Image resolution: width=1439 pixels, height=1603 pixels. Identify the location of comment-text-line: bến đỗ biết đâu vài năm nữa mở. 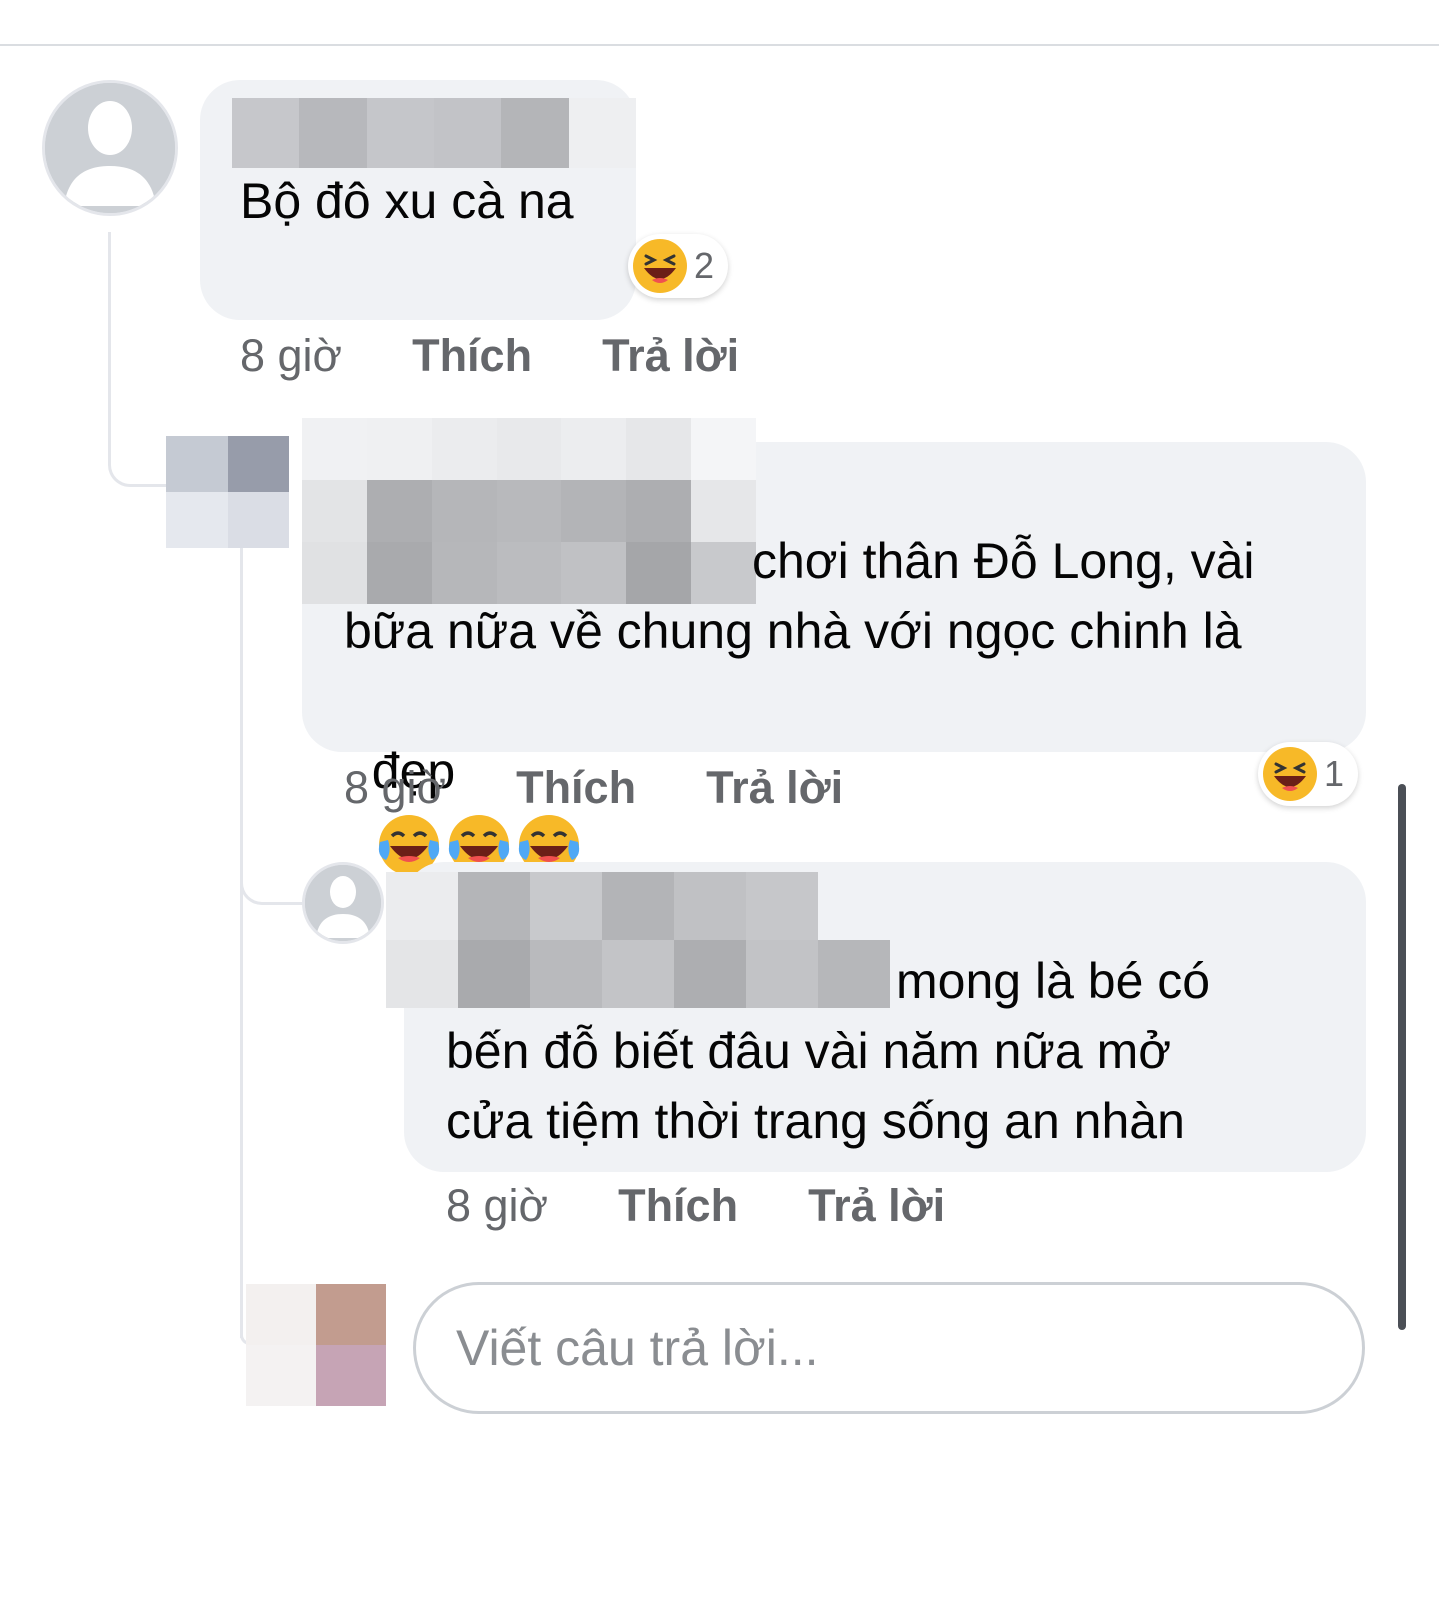
(809, 1051).